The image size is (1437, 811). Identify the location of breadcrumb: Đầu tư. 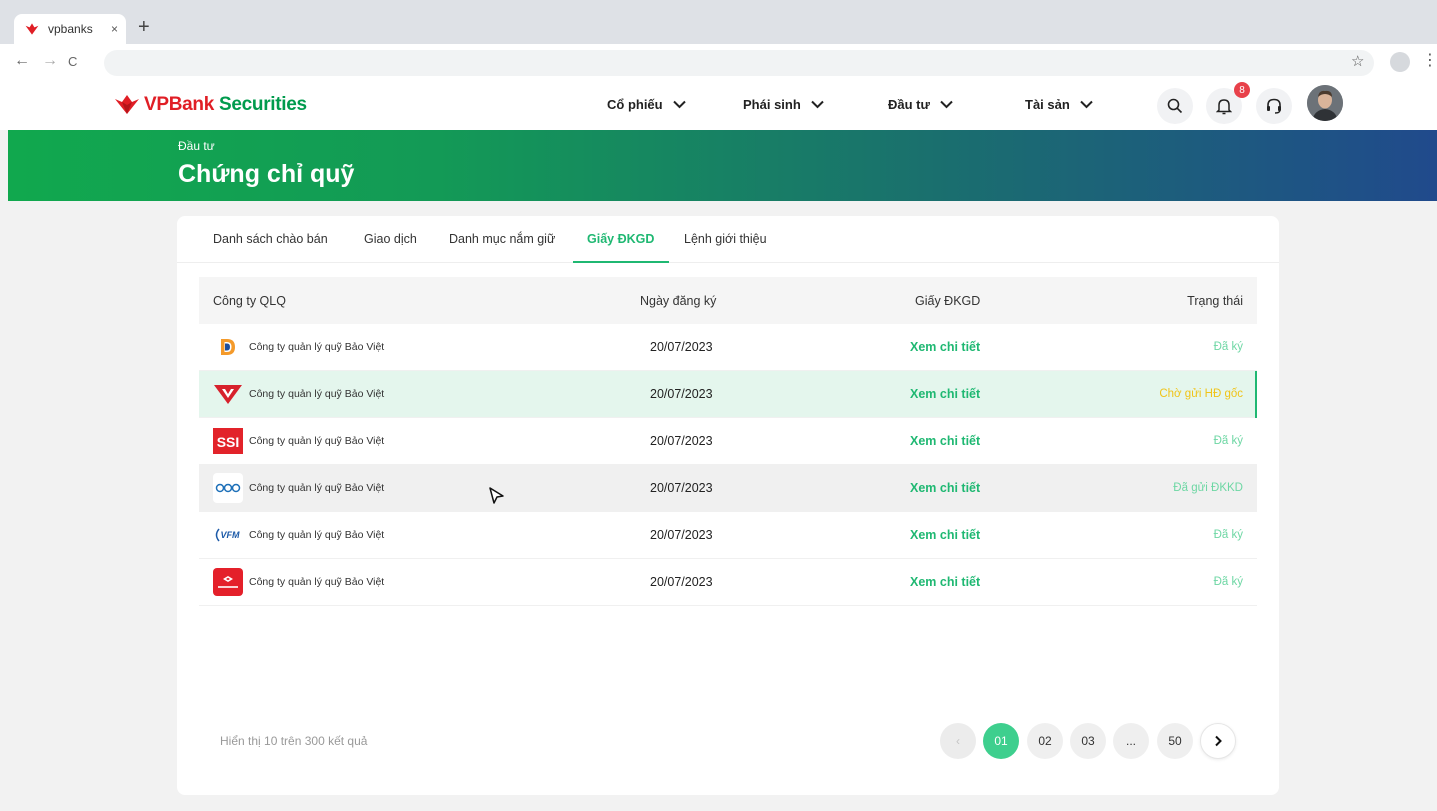
(196, 146).